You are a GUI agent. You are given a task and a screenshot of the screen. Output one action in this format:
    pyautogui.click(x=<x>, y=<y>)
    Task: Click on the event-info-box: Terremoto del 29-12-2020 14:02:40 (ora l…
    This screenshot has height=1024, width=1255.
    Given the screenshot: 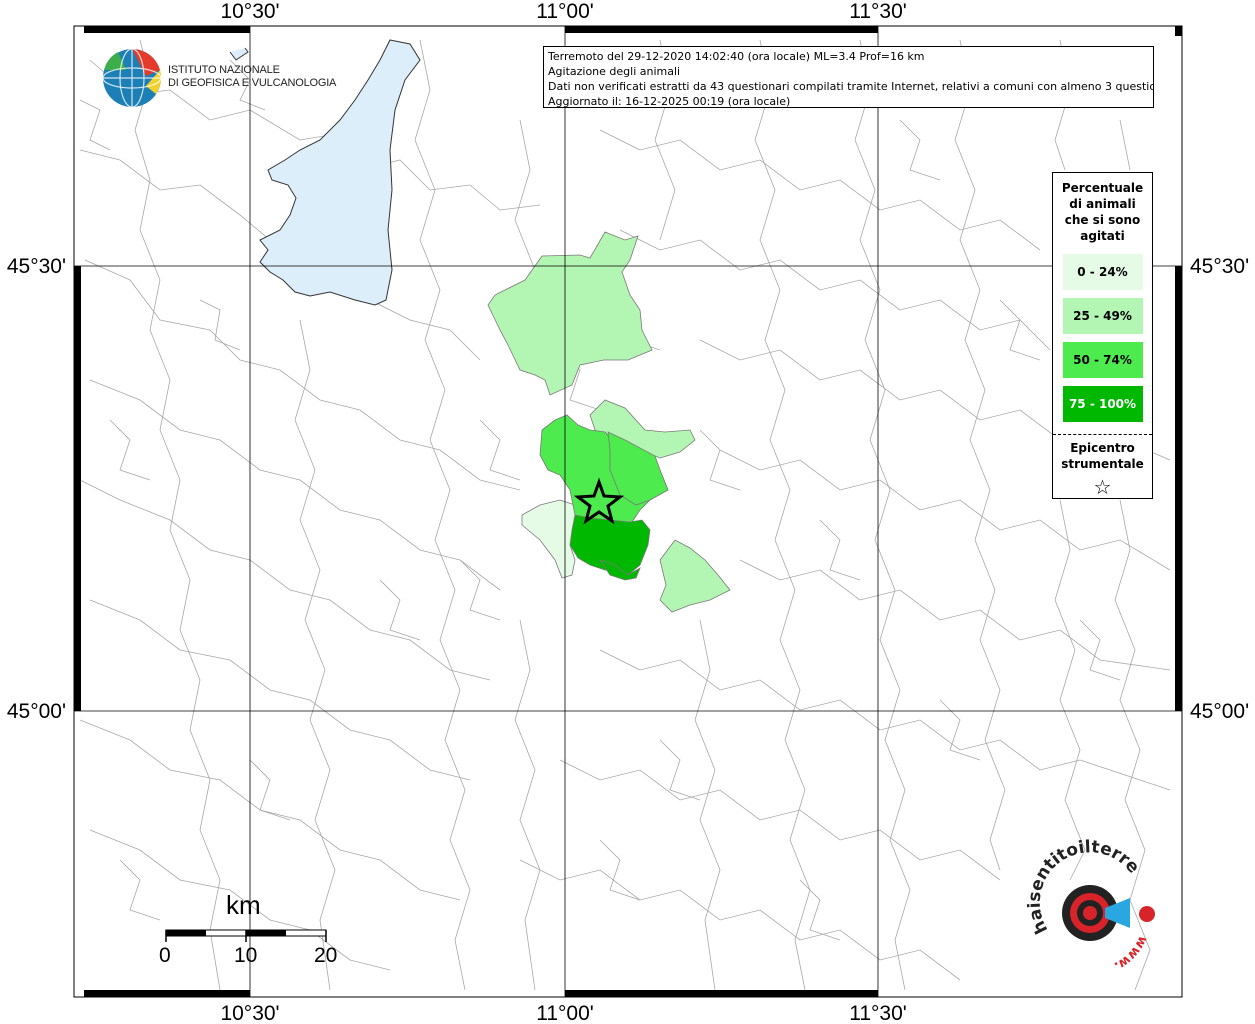 What is the action you would take?
    pyautogui.click(x=848, y=77)
    